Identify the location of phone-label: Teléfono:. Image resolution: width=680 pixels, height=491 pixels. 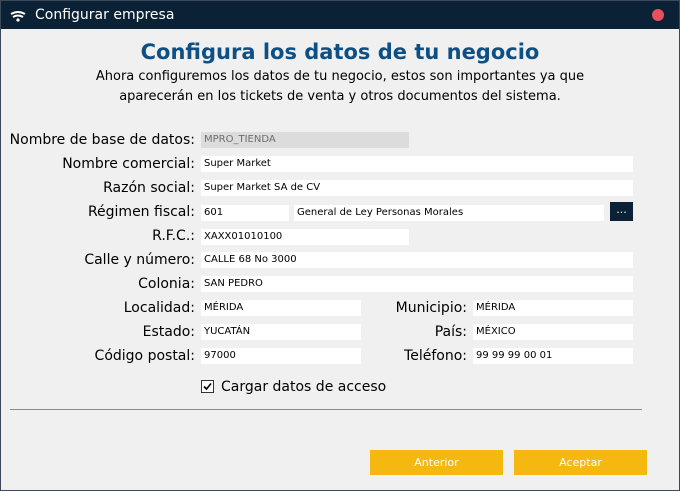
(435, 356).